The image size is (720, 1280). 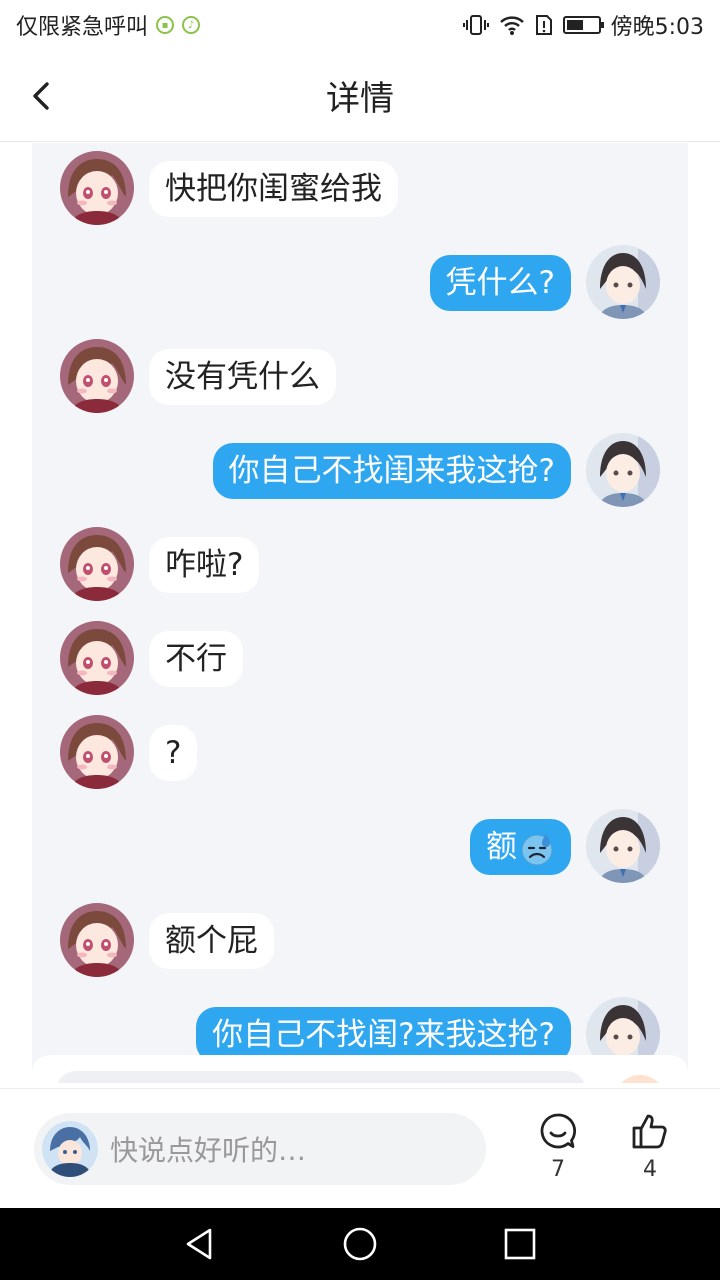 What do you see at coordinates (657, 27) in the screenshot?
I see `clock-text: 傍晚5:03` at bounding box center [657, 27].